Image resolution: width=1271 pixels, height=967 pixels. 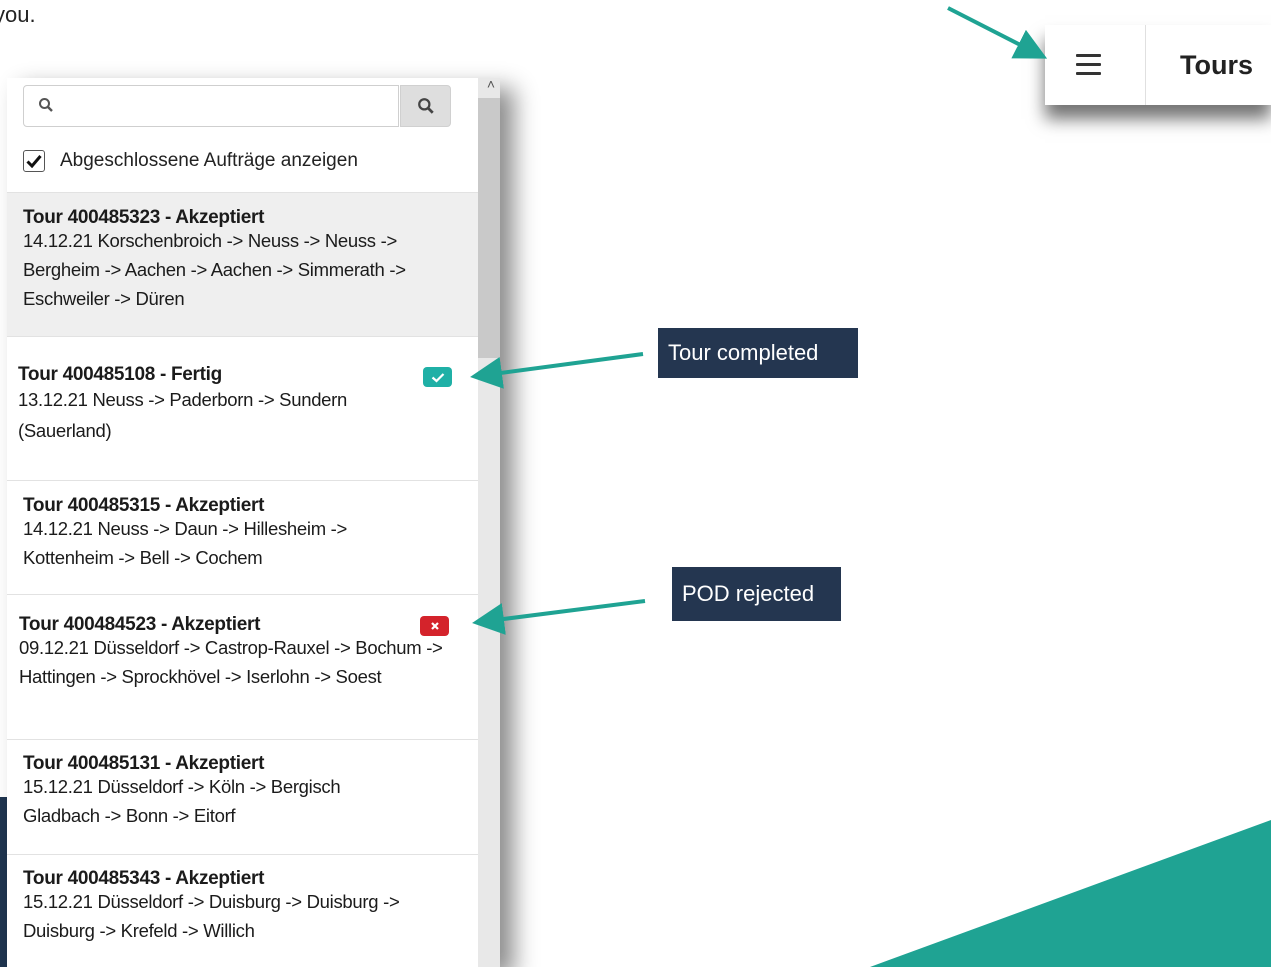 What do you see at coordinates (120, 374) in the screenshot?
I see `tour-title: Tour 400485108 - Fertig` at bounding box center [120, 374].